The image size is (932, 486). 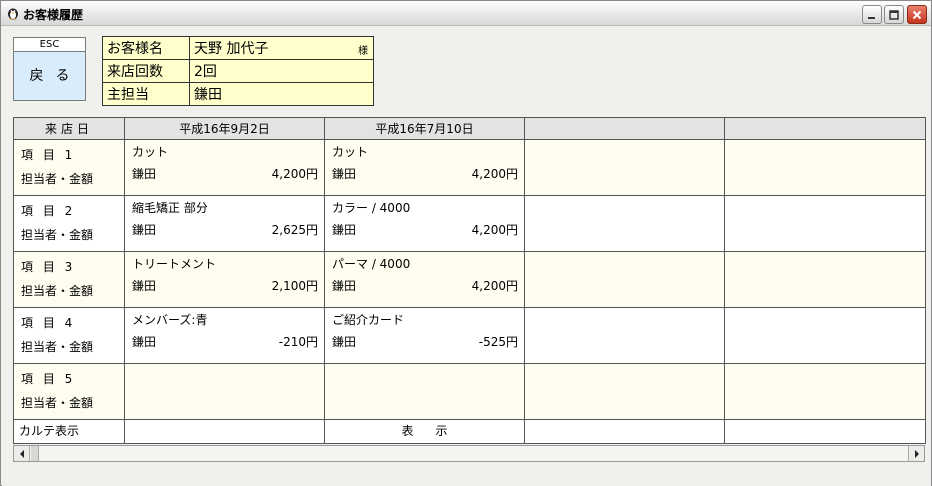 I want to click on item-row-header: 項 目 2 担当者・金額, so click(x=69, y=223).